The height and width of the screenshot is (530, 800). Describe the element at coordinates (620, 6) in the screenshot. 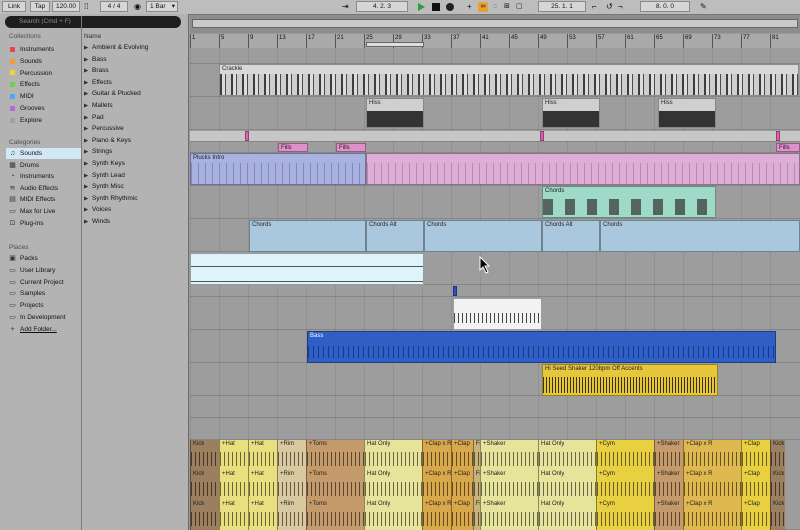

I see `punch-out-icon: ¬` at that location.